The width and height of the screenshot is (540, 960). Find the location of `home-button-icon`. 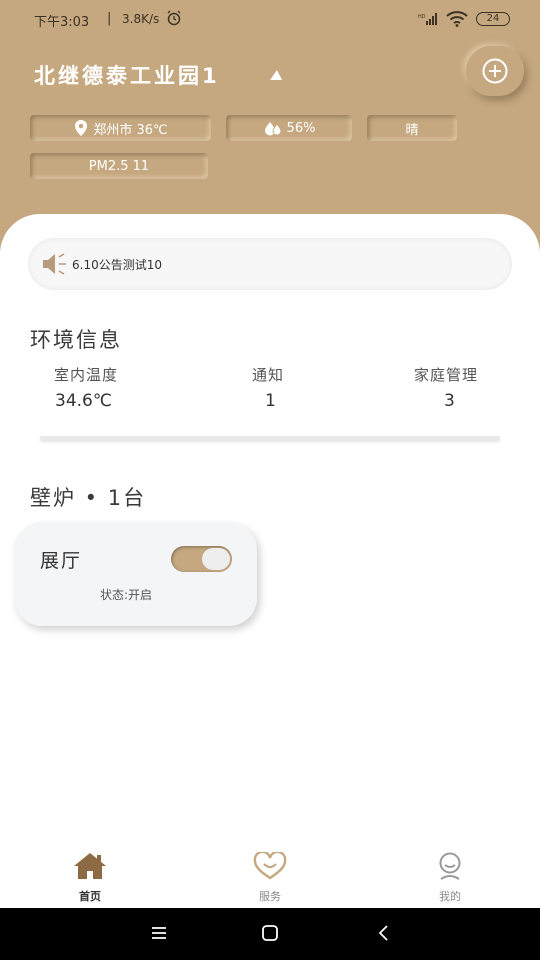

home-button-icon is located at coordinates (270, 933).